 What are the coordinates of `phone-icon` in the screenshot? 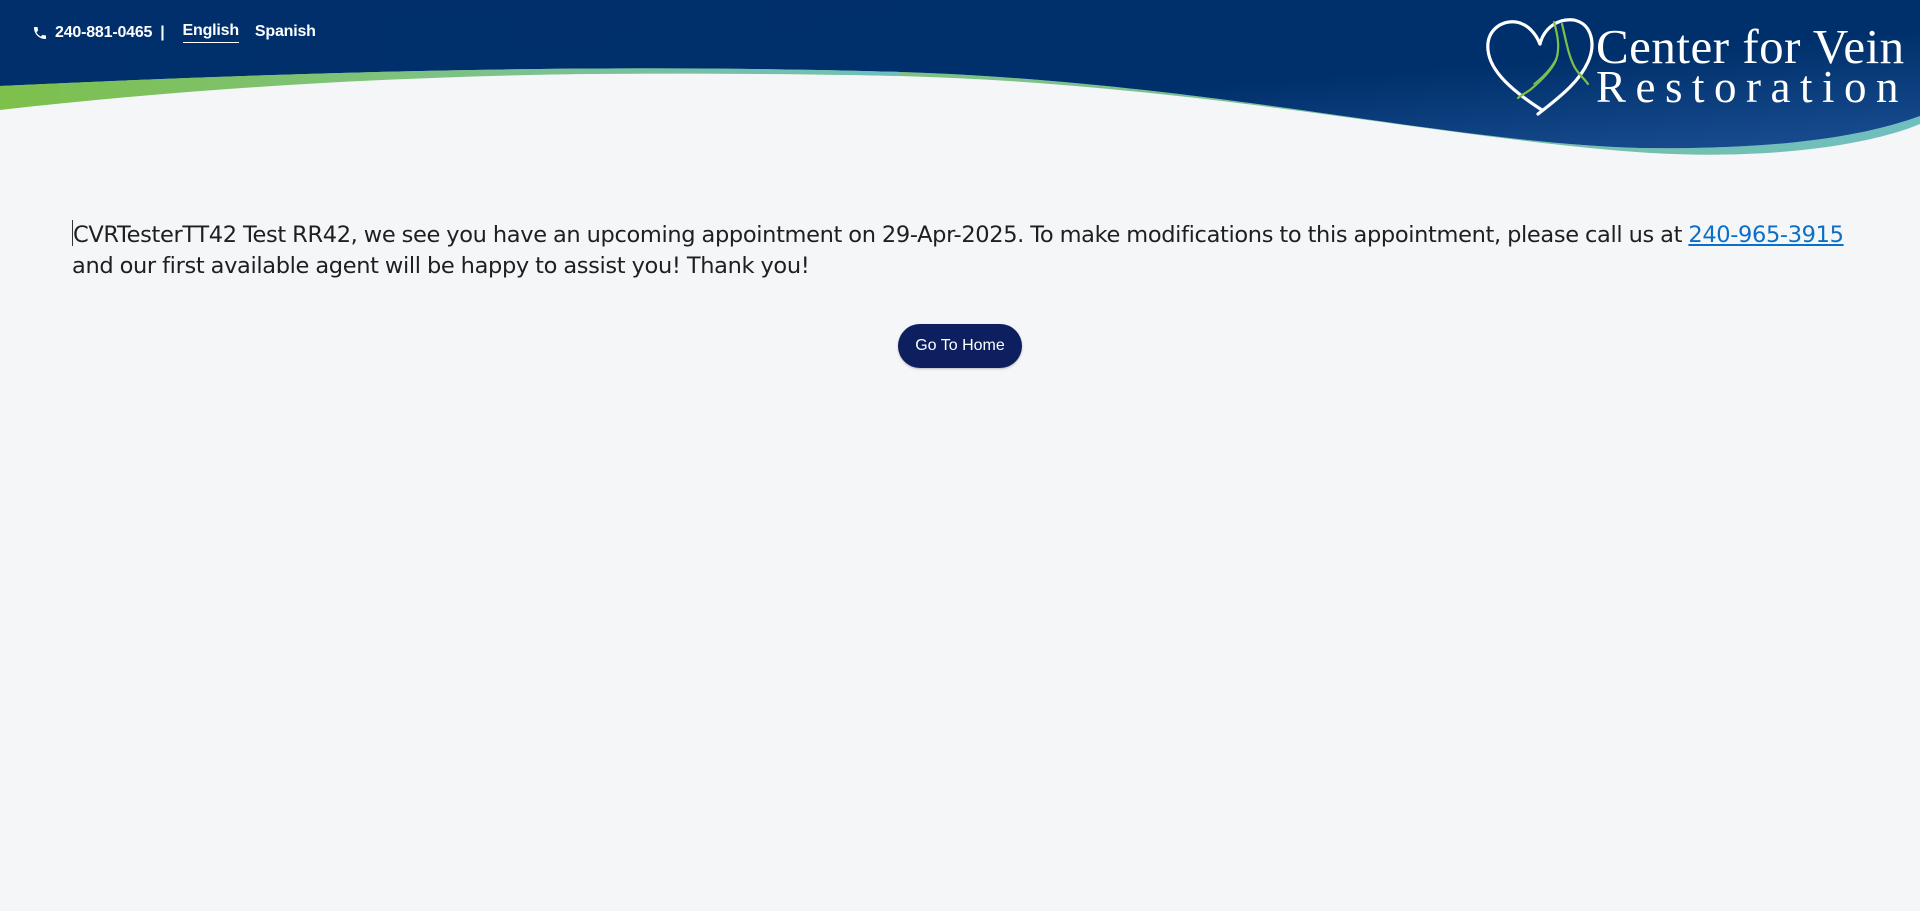 It's located at (40, 33).